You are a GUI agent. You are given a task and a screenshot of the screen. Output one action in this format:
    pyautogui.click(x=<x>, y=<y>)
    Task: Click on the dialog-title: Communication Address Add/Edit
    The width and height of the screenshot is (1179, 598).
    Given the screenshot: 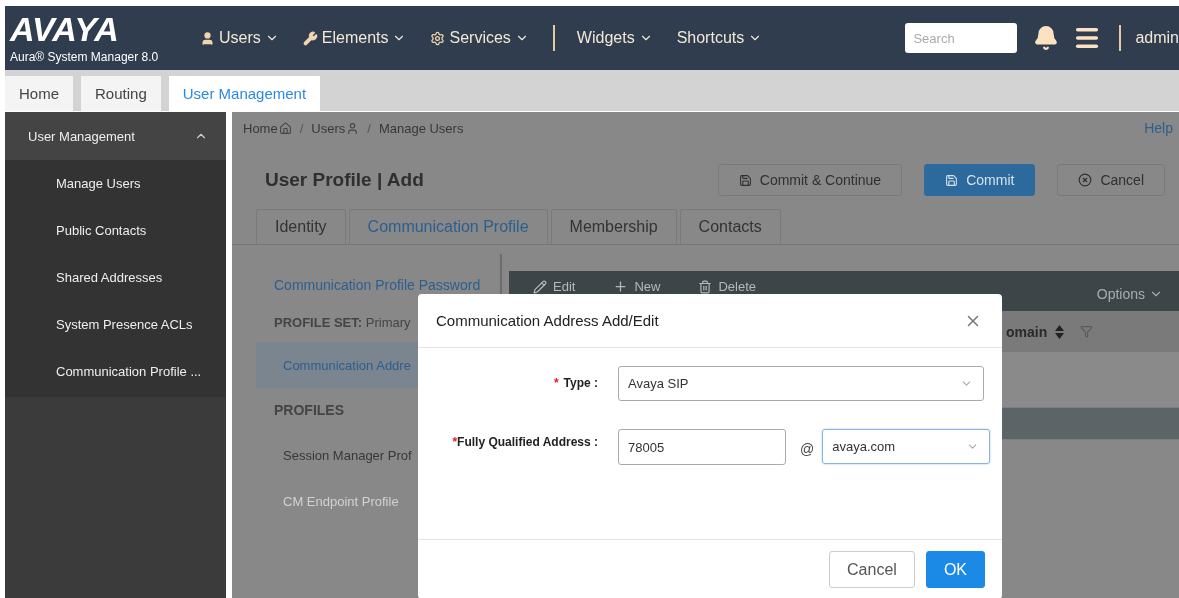 What is the action you would take?
    pyautogui.click(x=547, y=320)
    